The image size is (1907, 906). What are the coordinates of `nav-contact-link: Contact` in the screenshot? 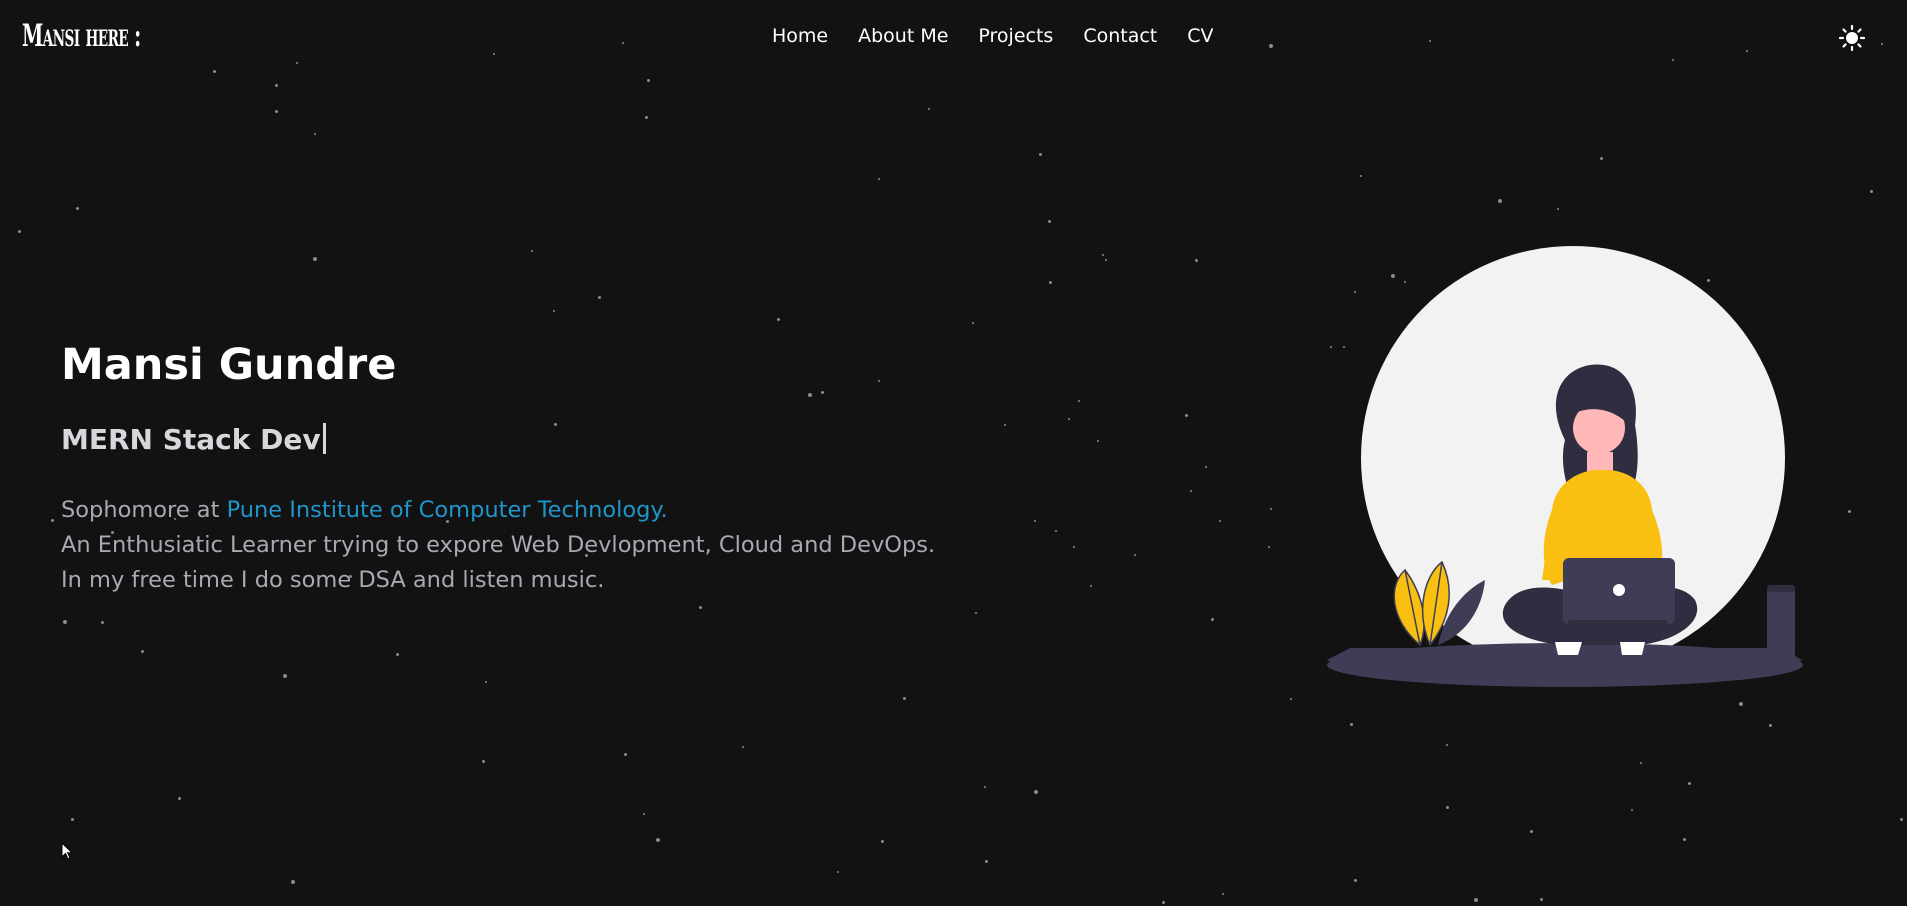 It's located at (1120, 36).